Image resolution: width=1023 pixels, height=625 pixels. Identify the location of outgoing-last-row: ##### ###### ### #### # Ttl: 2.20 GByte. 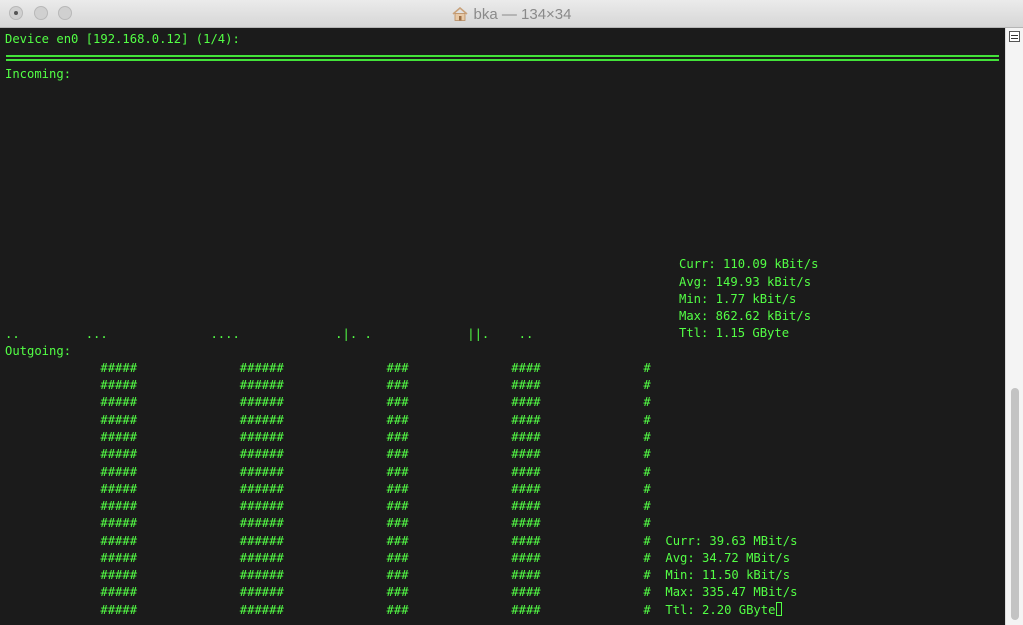
(394, 610).